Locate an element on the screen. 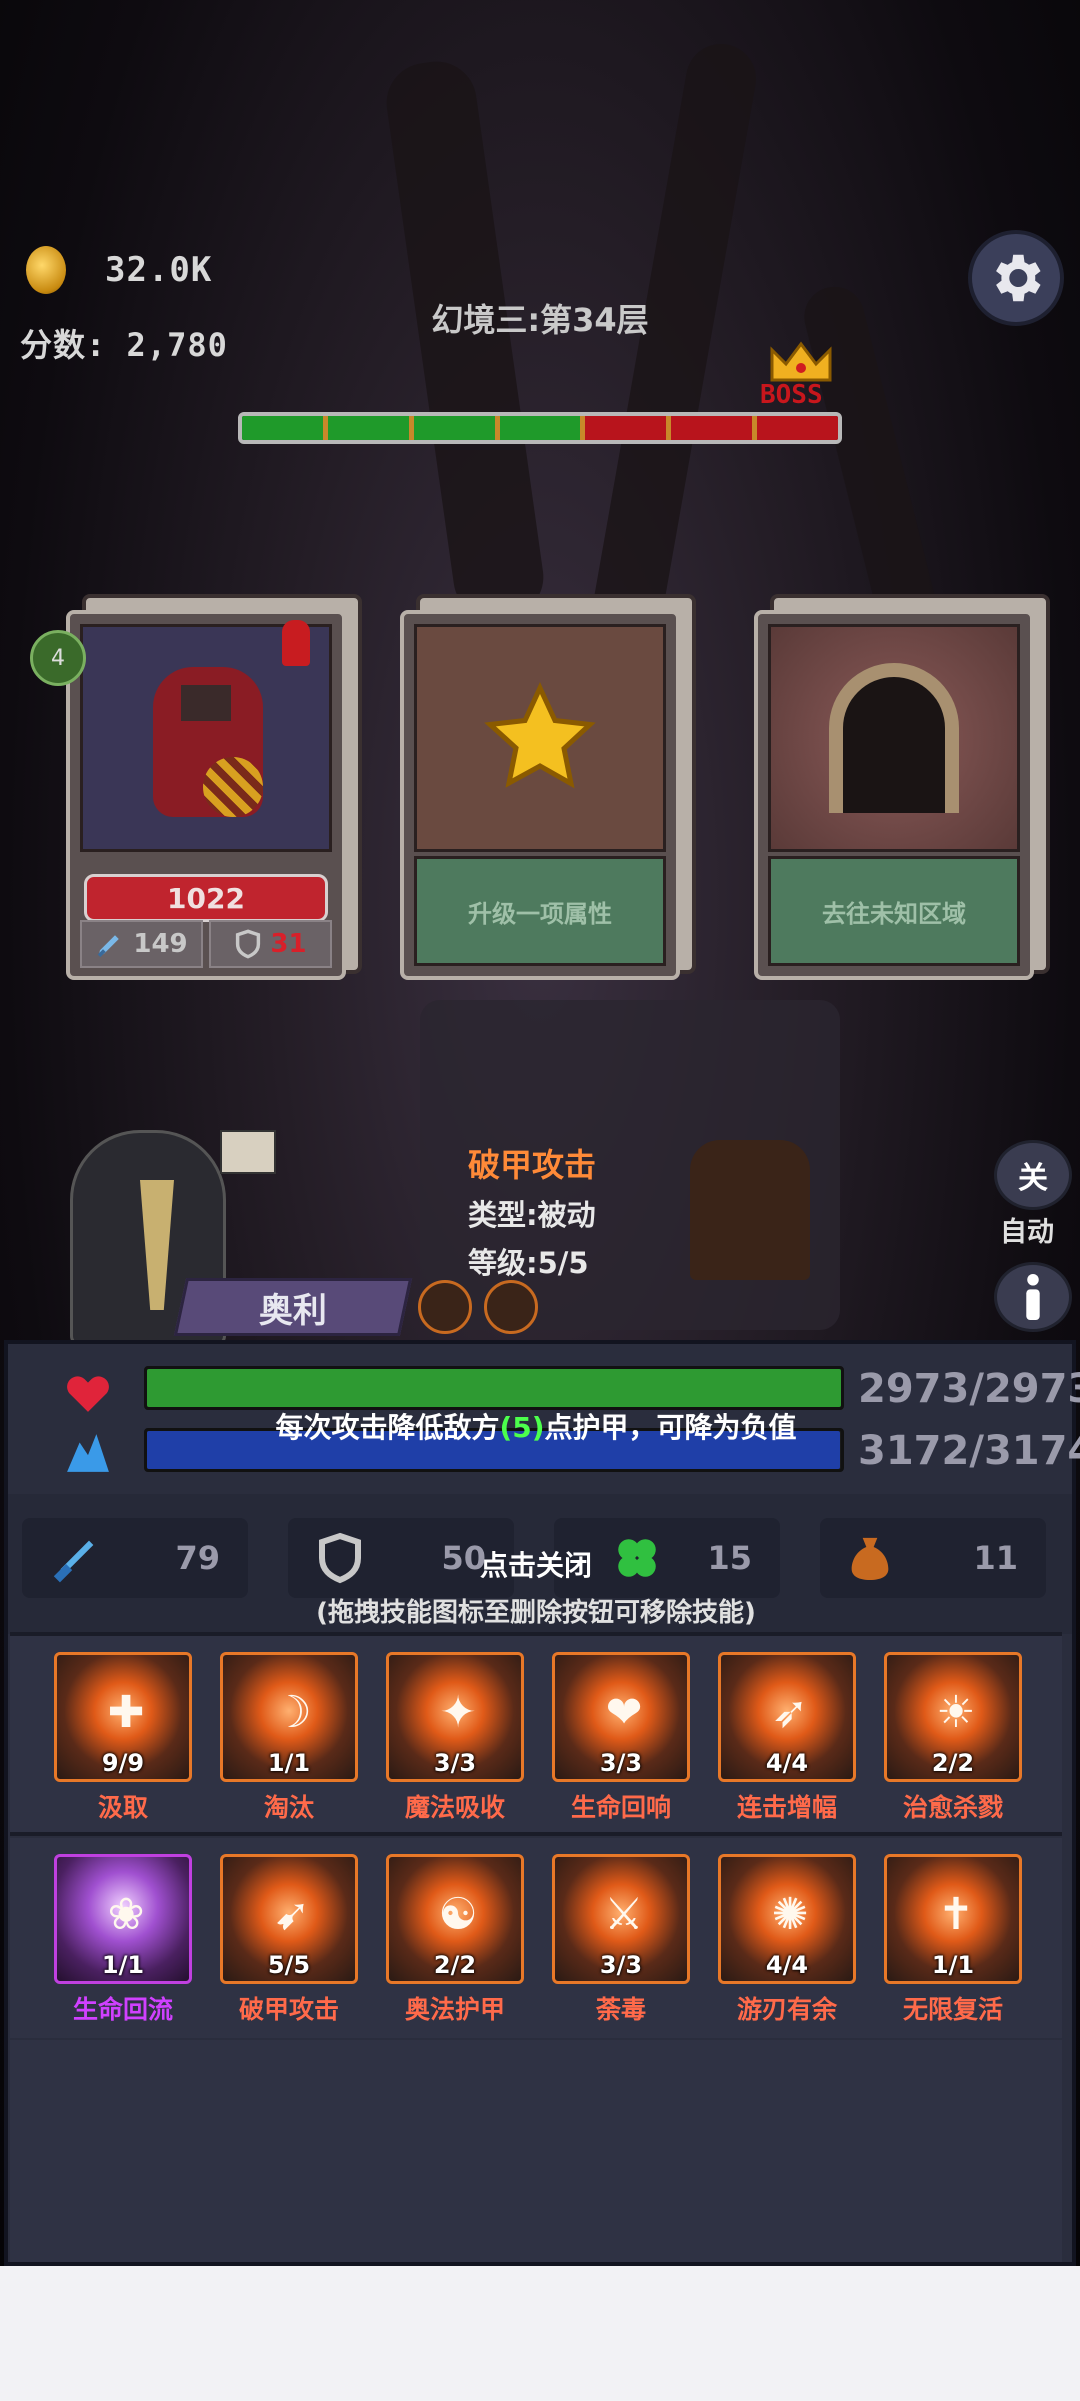  enemy-level-badge: 4 is located at coordinates (58, 658).